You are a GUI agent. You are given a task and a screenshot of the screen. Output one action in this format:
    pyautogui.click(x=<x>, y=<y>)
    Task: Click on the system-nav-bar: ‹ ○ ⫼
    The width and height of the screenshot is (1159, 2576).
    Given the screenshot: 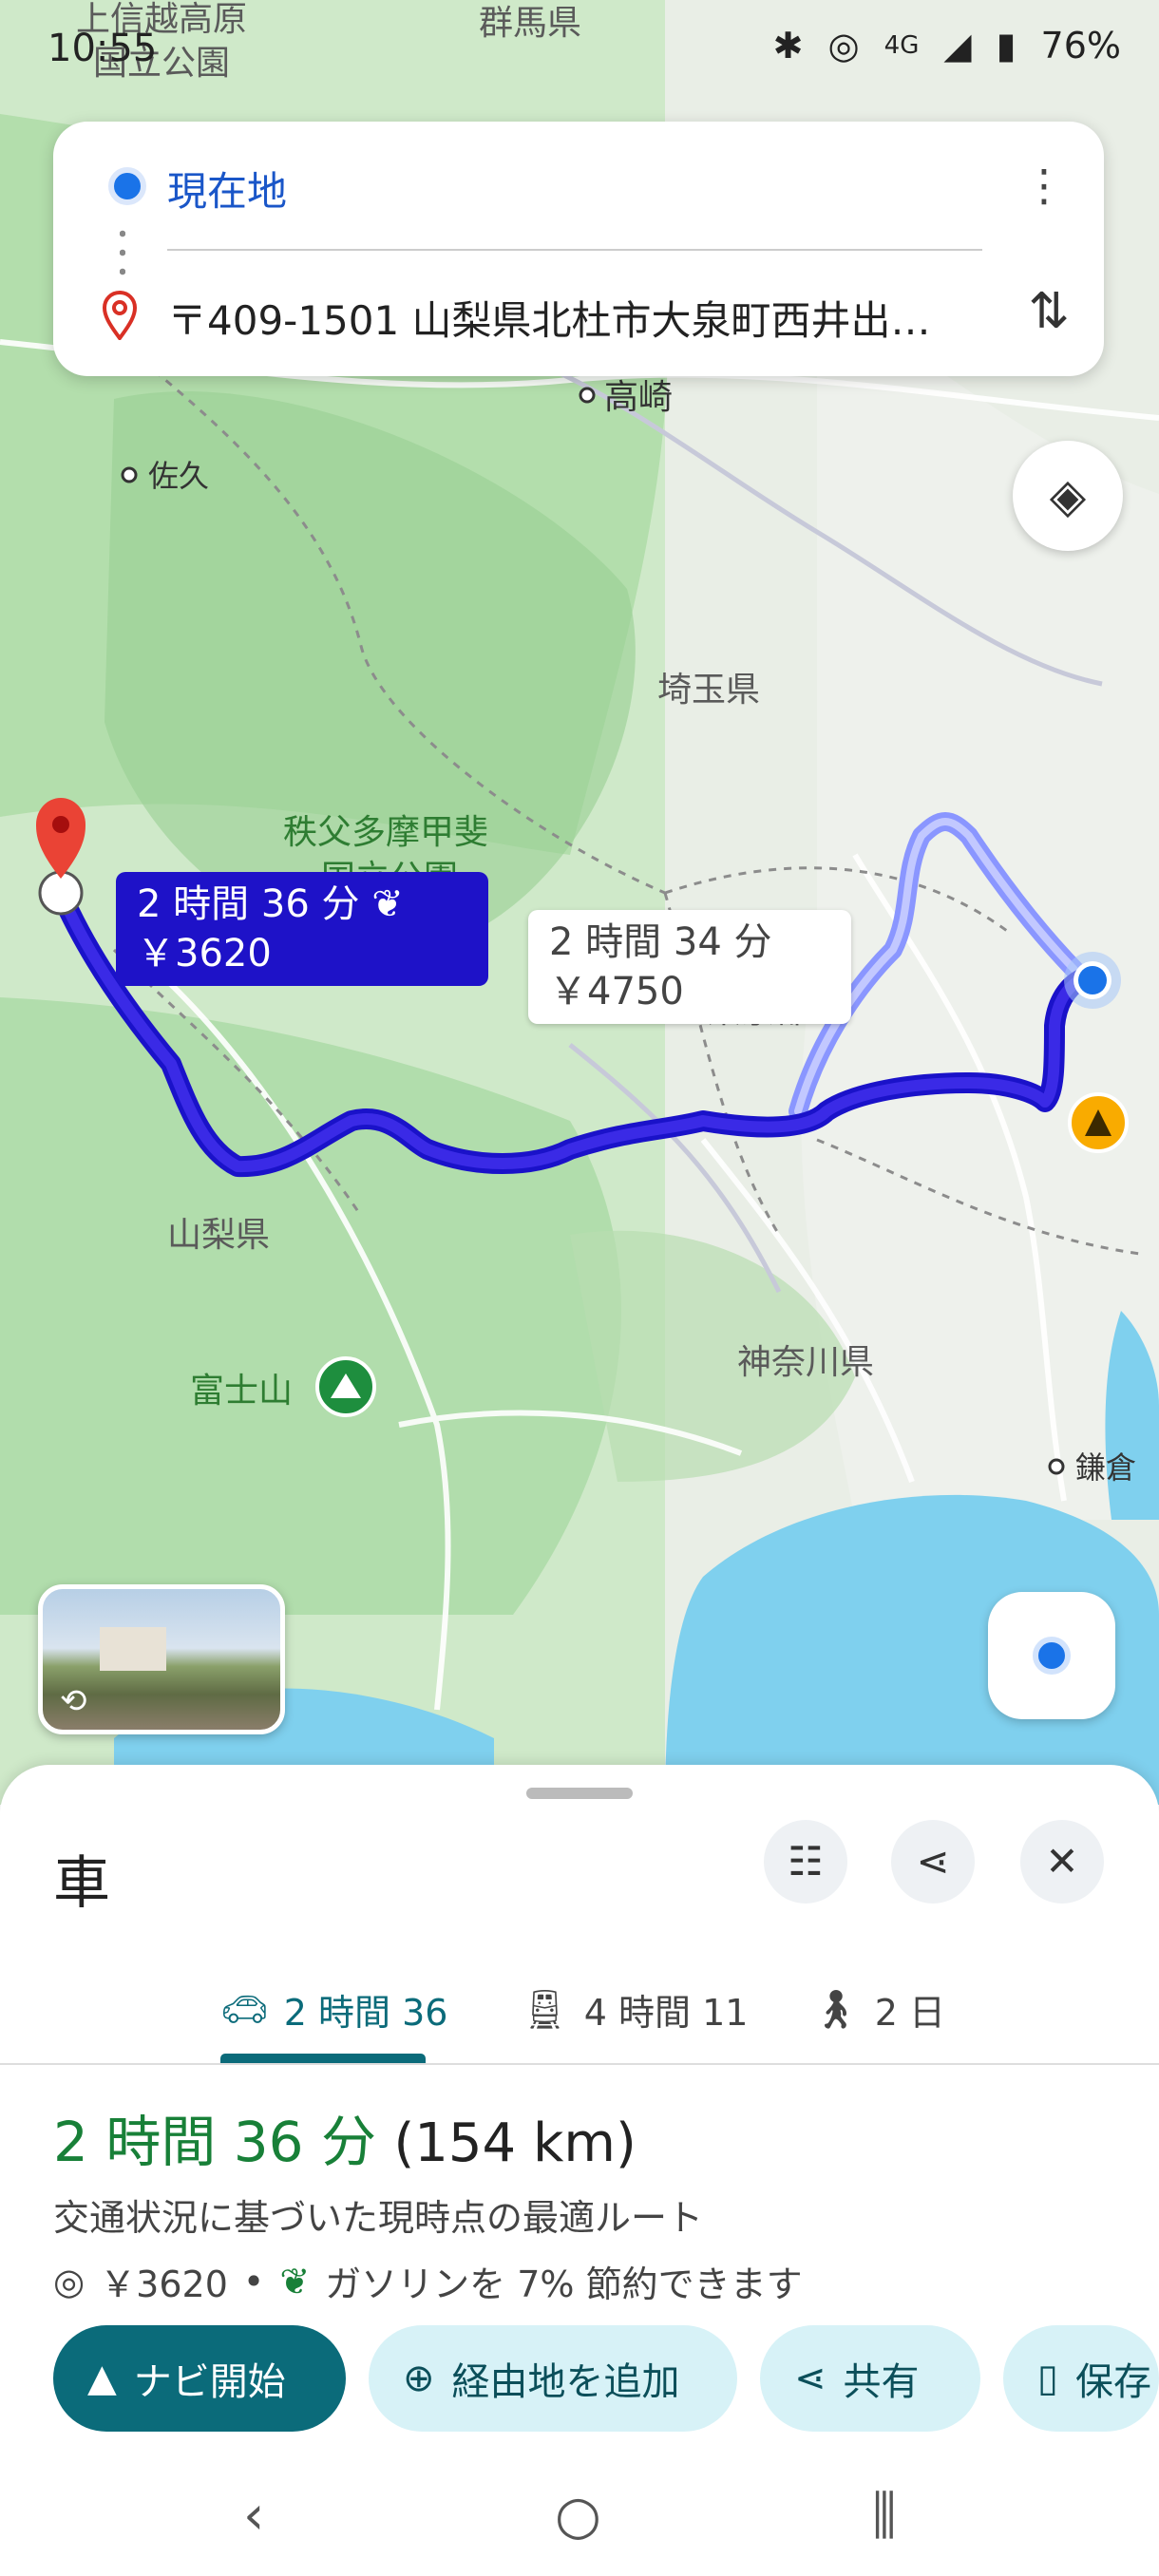 What is the action you would take?
    pyautogui.click(x=579, y=2520)
    